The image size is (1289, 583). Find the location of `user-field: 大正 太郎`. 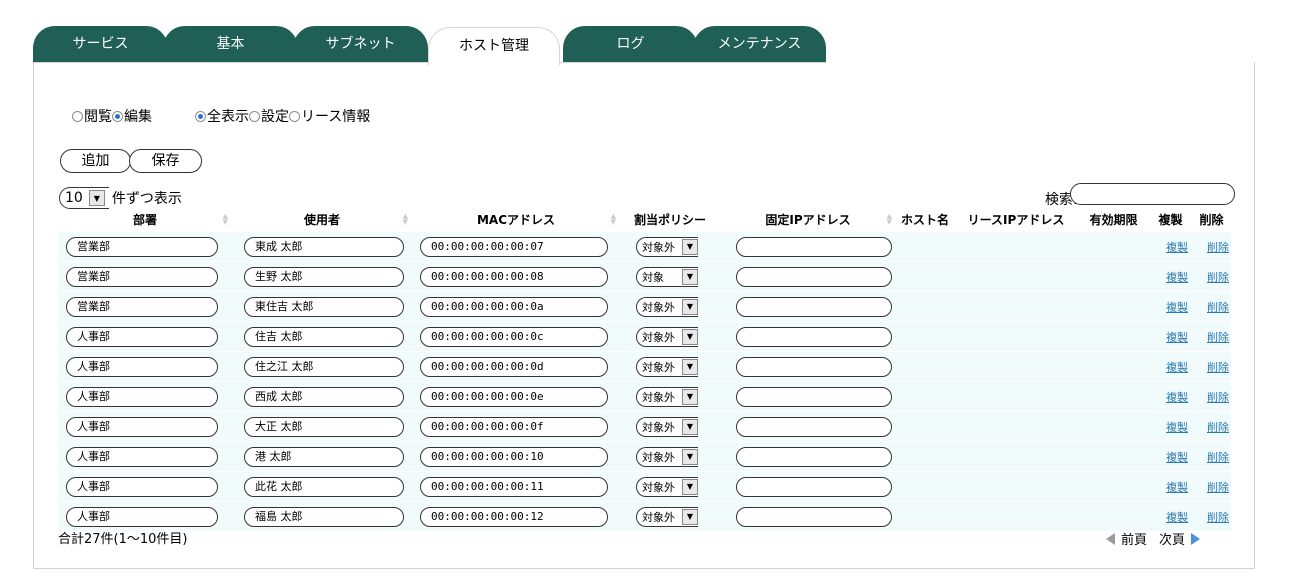

user-field: 大正 太郎 is located at coordinates (324, 426).